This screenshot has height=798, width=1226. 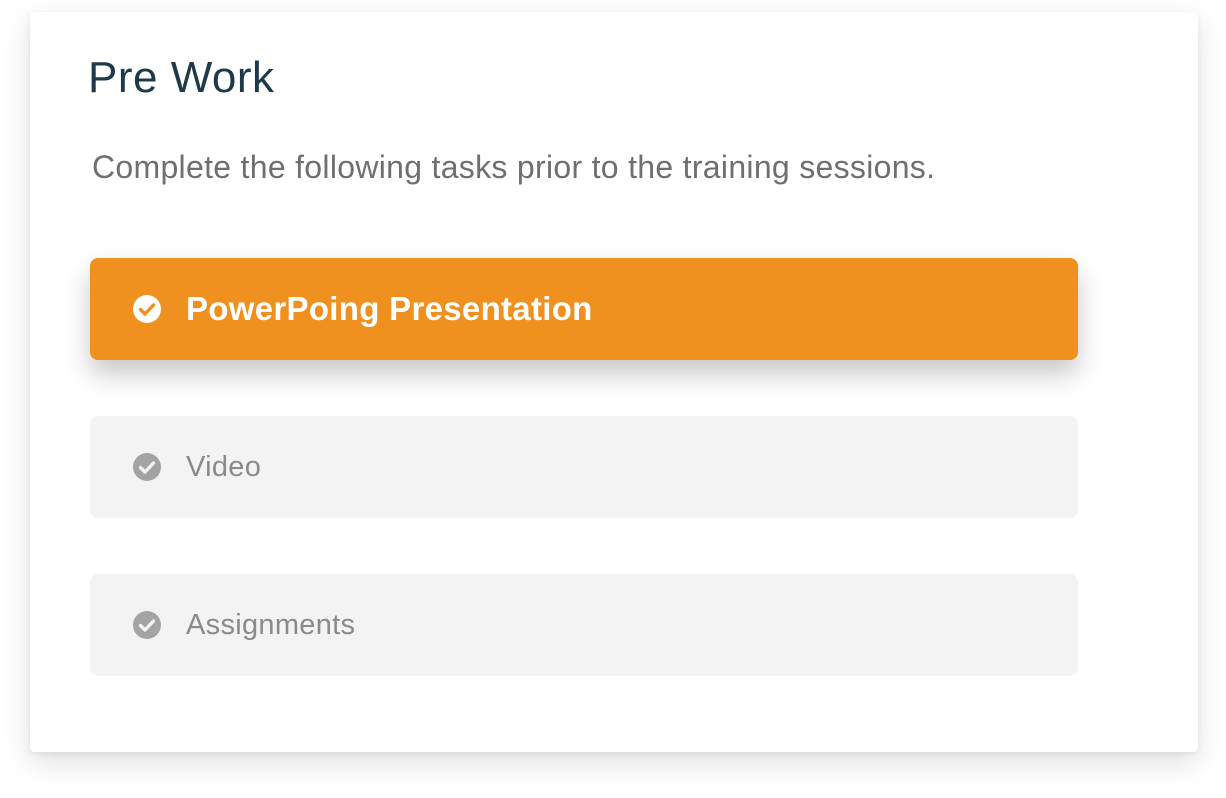 What do you see at coordinates (181, 77) in the screenshot?
I see `card-title: Pre Work` at bounding box center [181, 77].